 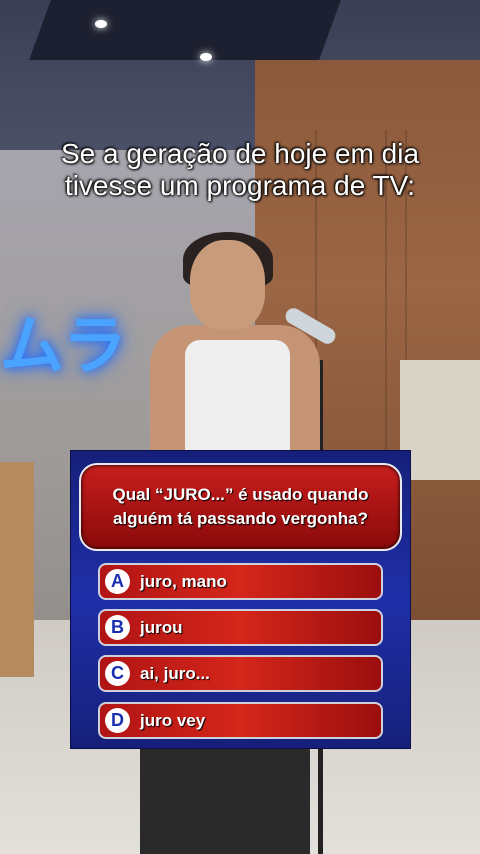 What do you see at coordinates (17, 569) in the screenshot?
I see `cardboard-box` at bounding box center [17, 569].